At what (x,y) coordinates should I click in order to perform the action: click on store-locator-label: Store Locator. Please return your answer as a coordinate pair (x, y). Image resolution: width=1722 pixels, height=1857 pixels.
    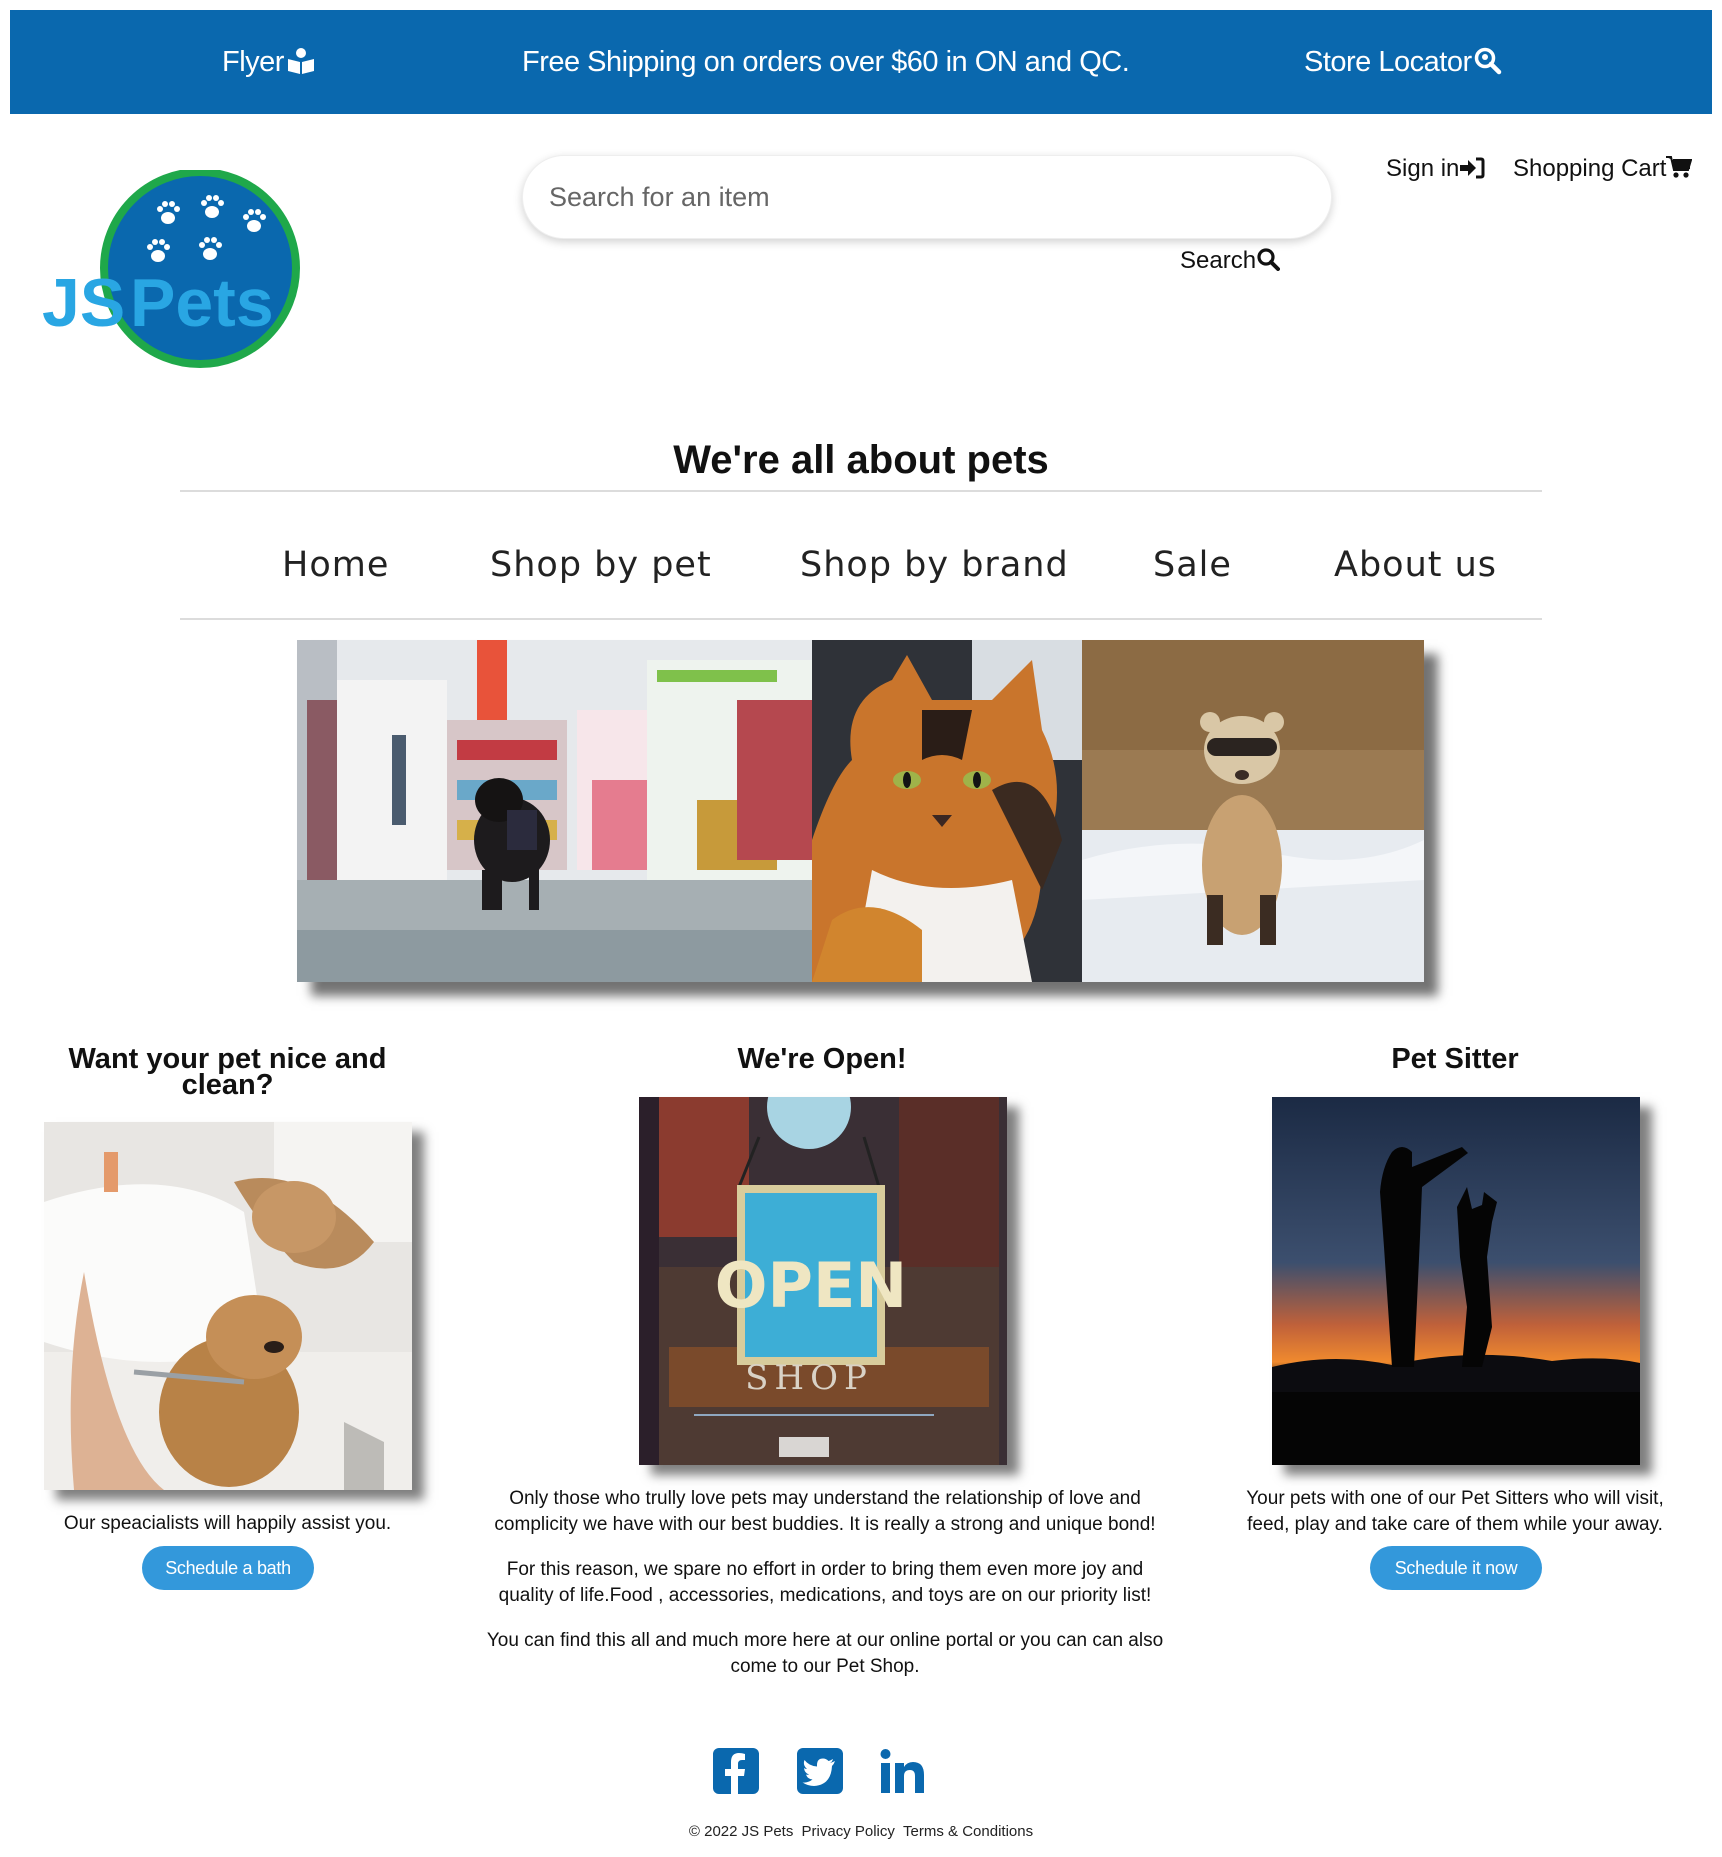
    Looking at the image, I should click on (1388, 62).